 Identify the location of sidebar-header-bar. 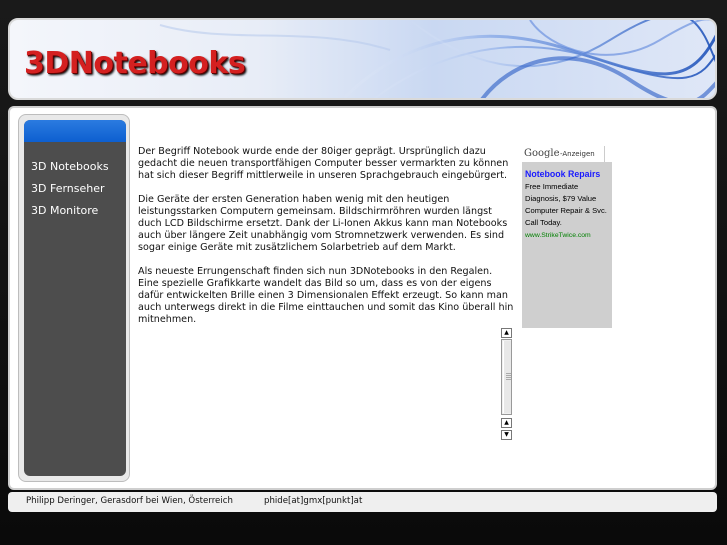
(75, 131).